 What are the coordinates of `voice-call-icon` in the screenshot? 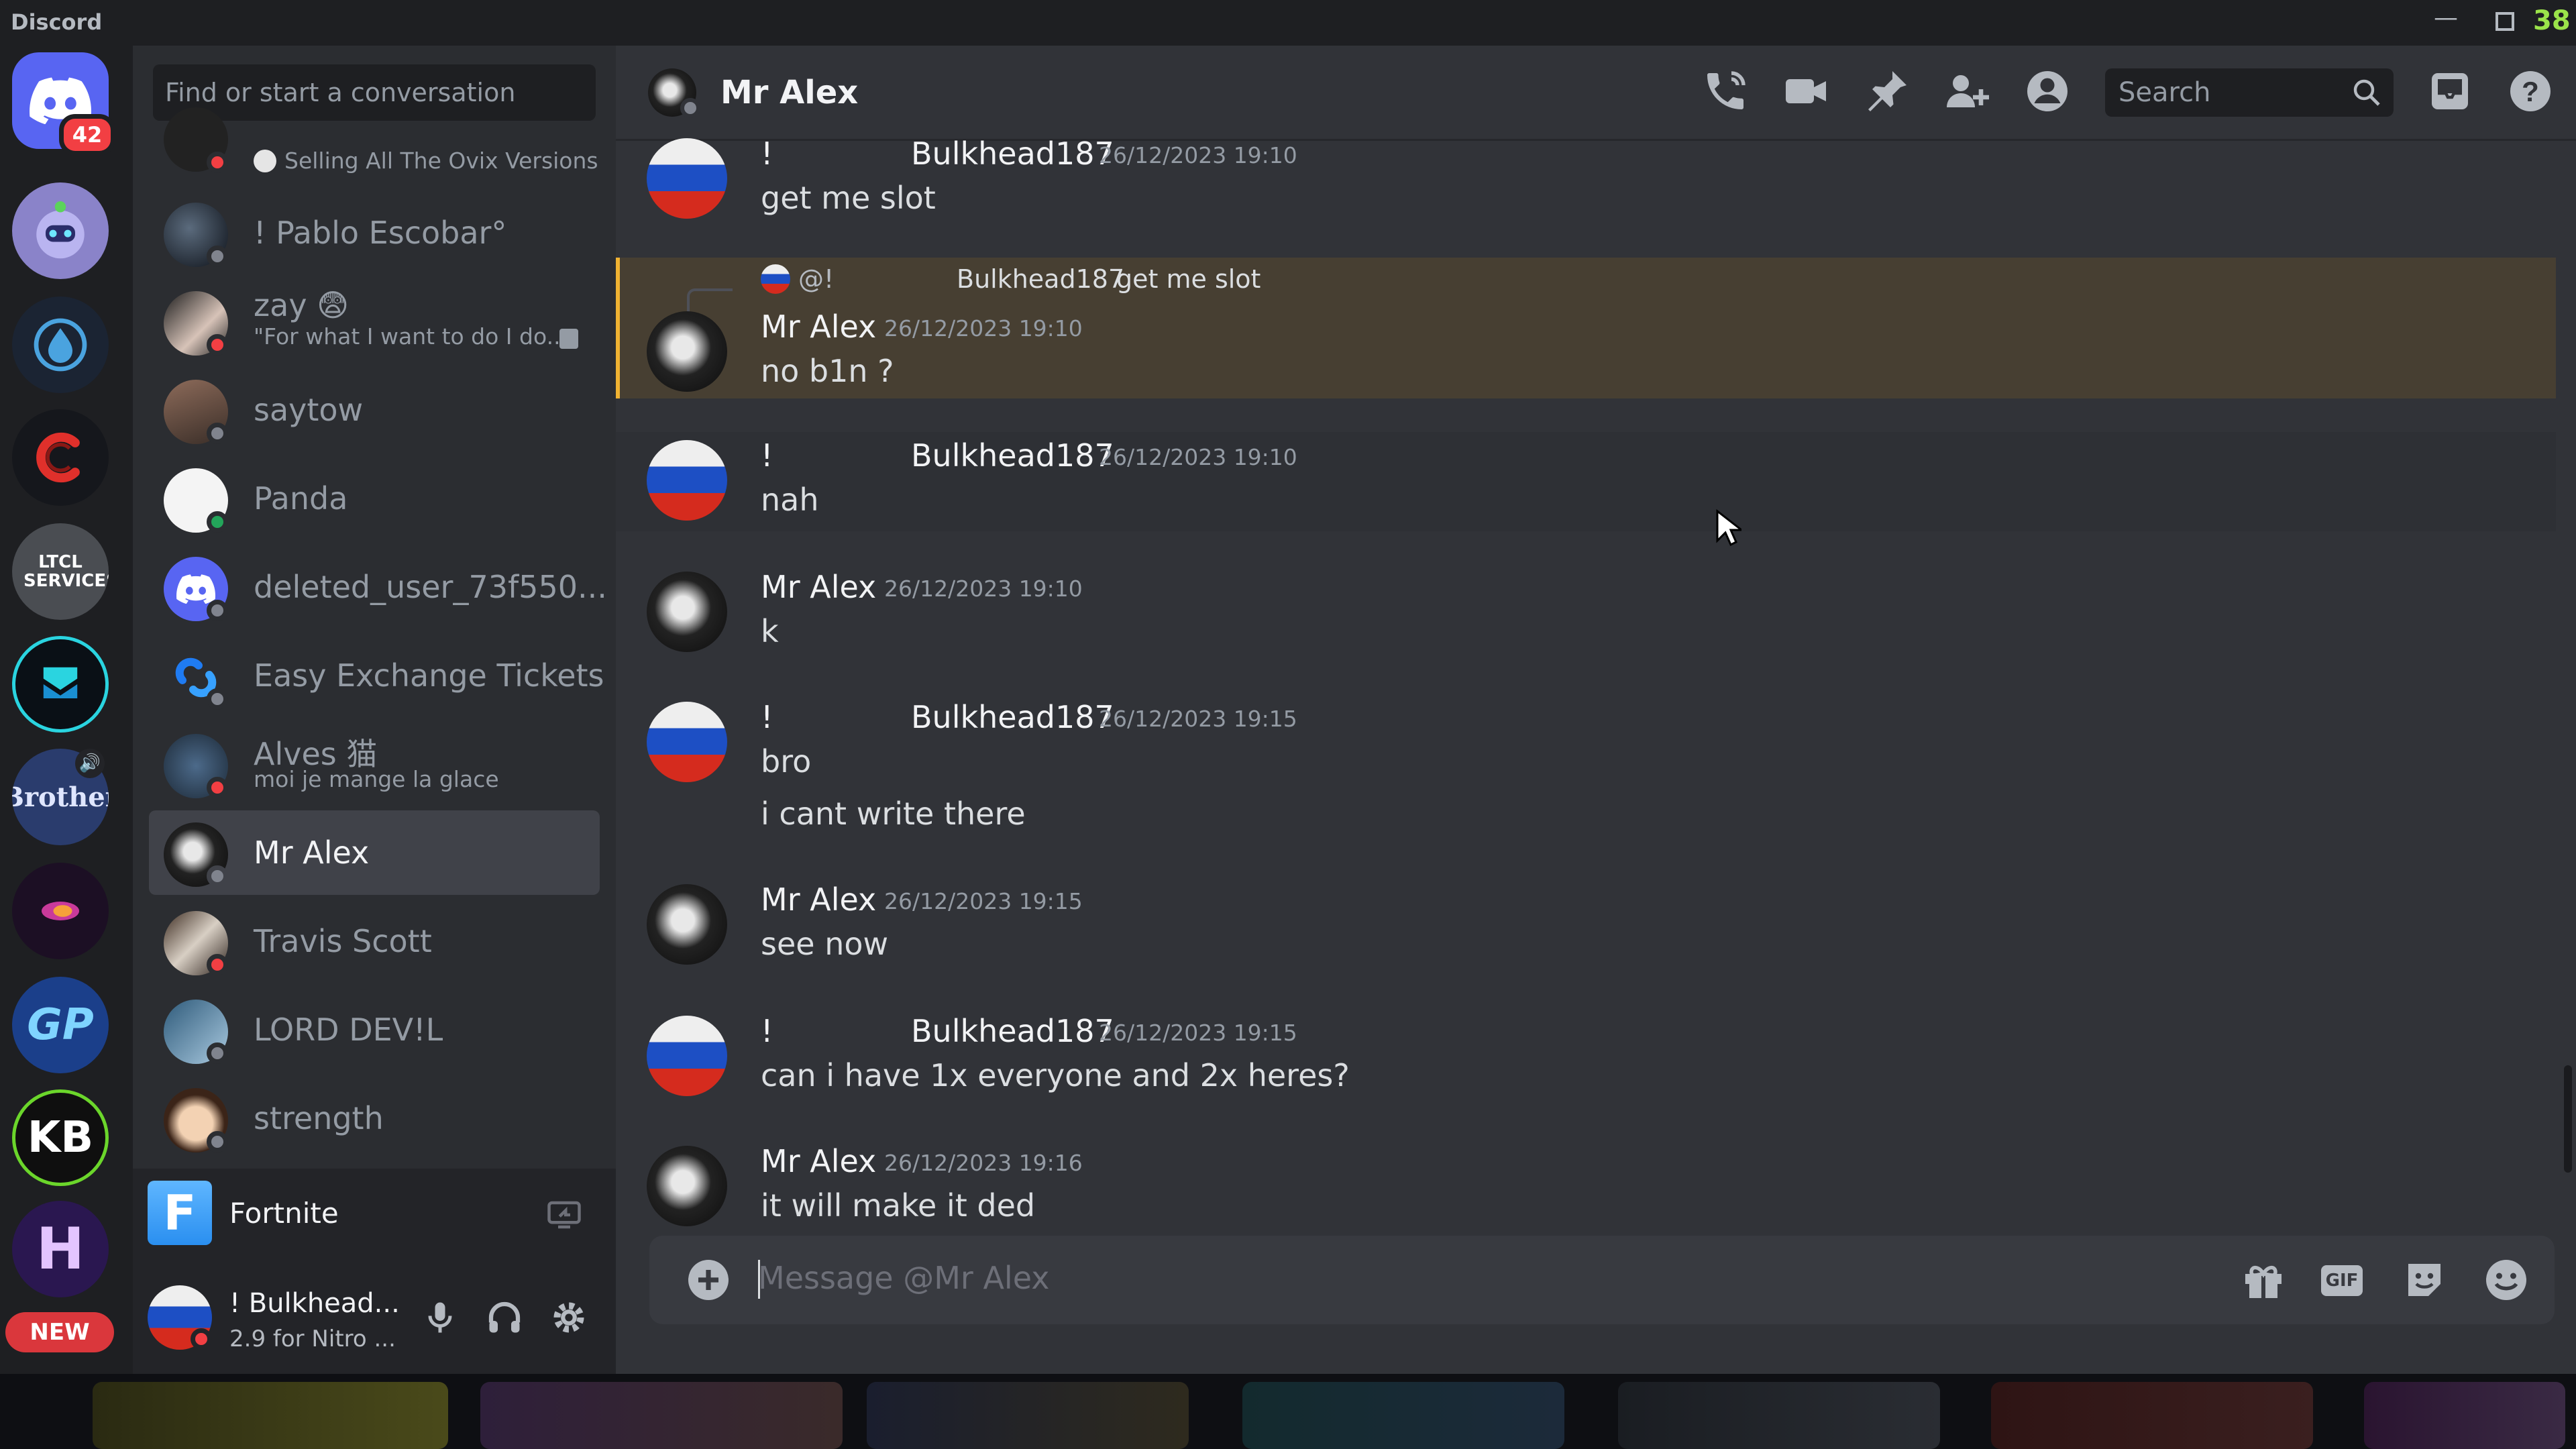 It's located at (1725, 91).